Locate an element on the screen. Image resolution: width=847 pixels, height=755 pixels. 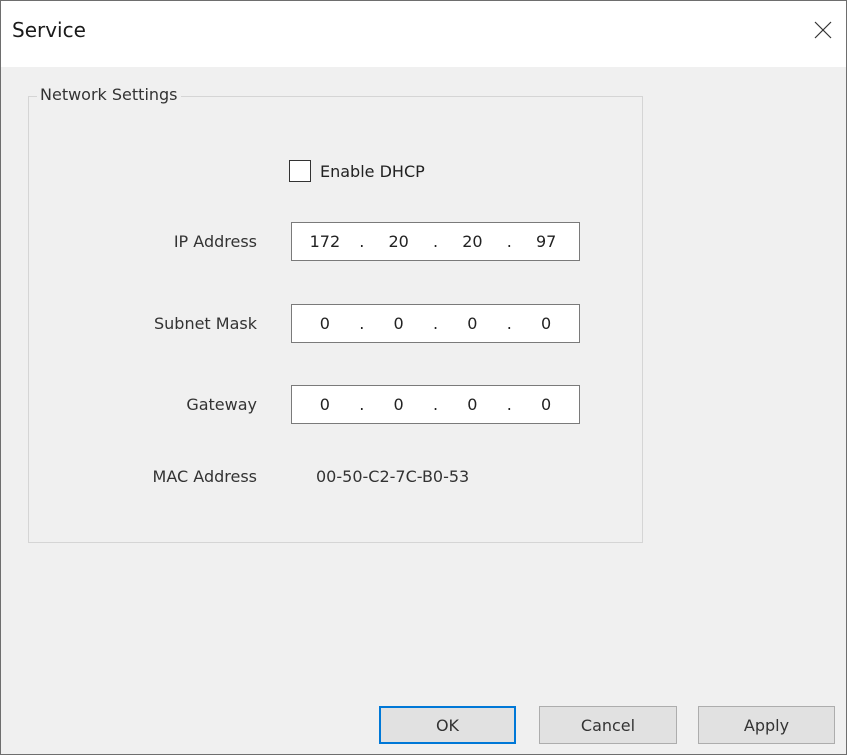
gateway-octet-4: 0 is located at coordinates (546, 404).